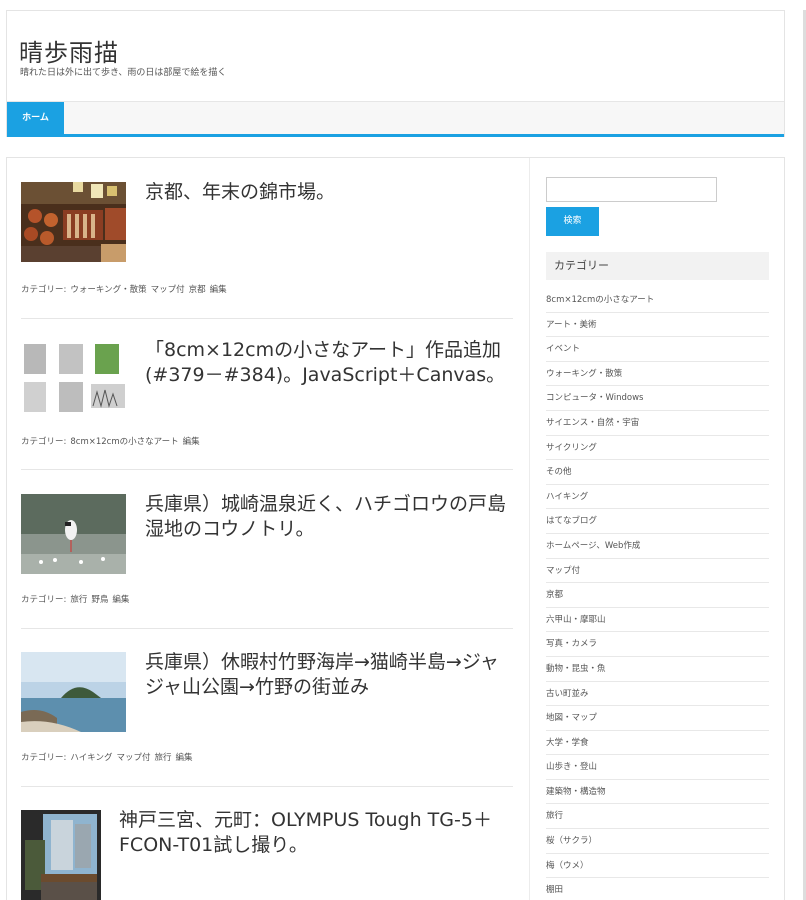 Image resolution: width=806 pixels, height=900 pixels. Describe the element at coordinates (657, 546) in the screenshot. I see `category-link: ホームページ、Web作成` at that location.